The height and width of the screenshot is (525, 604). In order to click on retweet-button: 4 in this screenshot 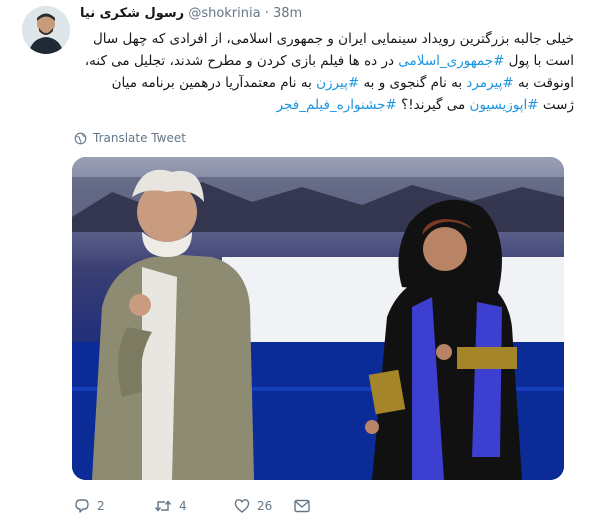, I will do `click(194, 506)`.